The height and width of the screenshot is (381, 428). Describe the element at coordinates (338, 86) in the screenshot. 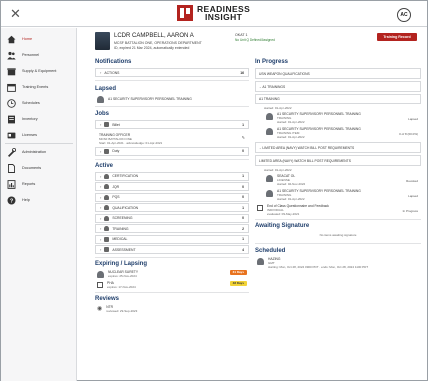

I see `a1-trainings-row: ⌄ A1 TRAININGS` at that location.